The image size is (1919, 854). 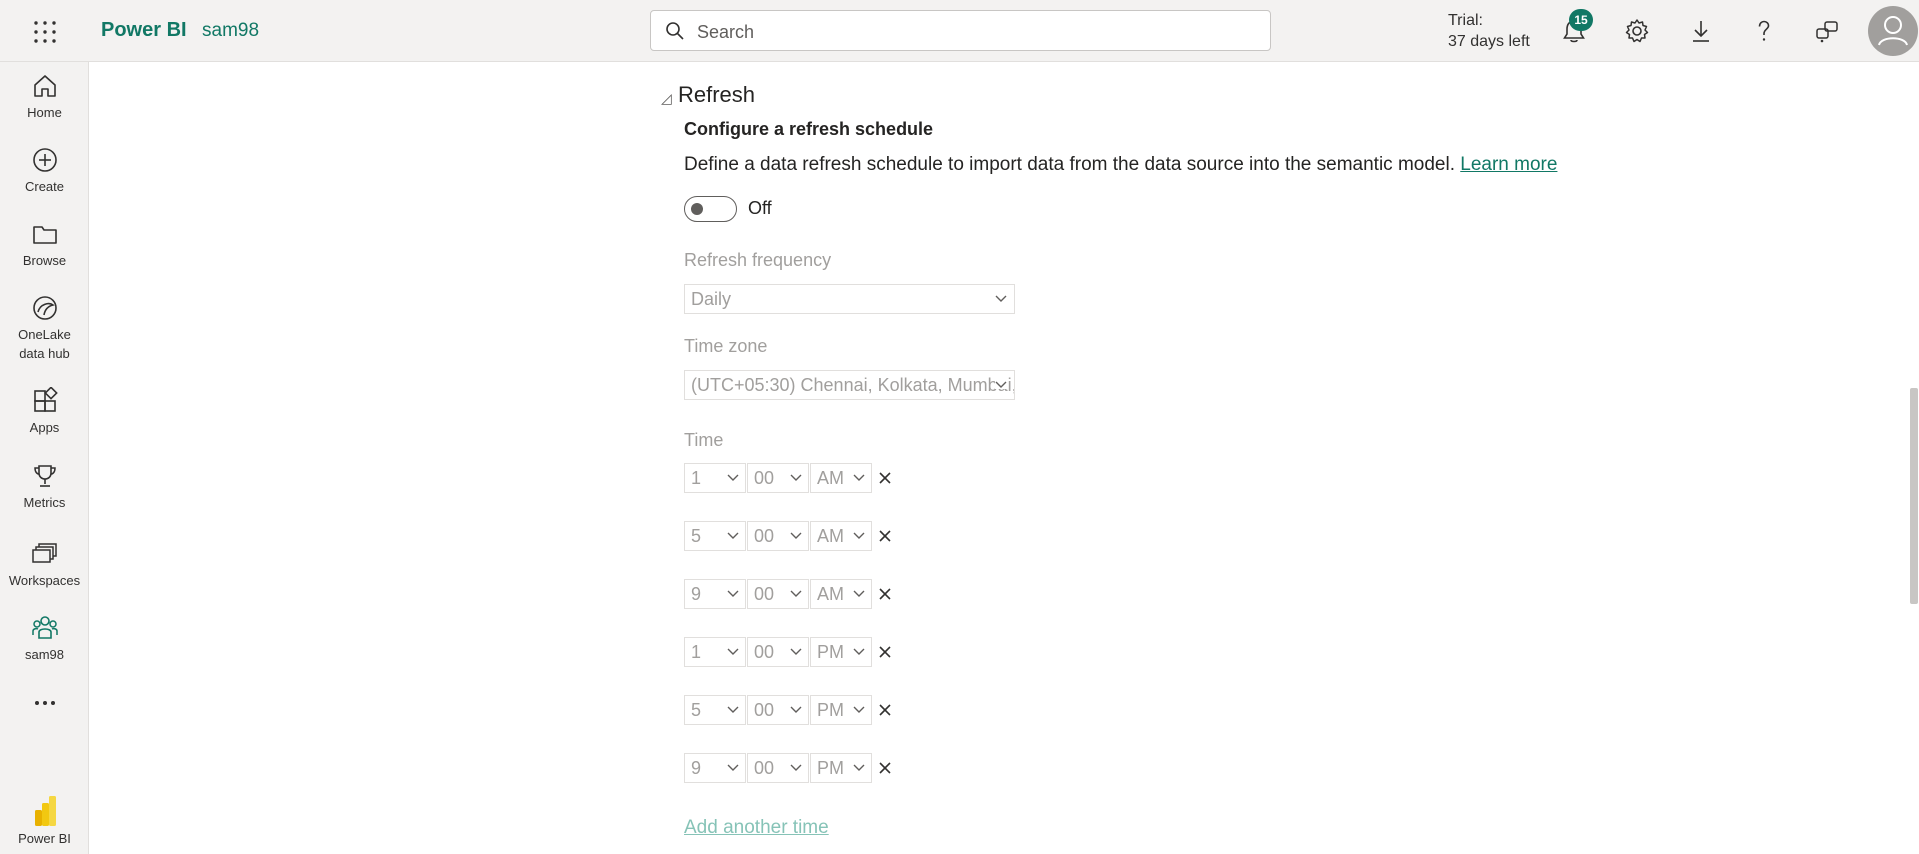 I want to click on account-avatar, so click(x=1893, y=31).